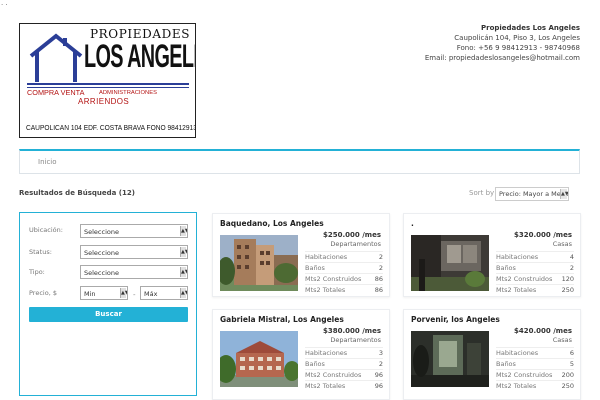 Image resolution: width=600 pixels, height=400 pixels. Describe the element at coordinates (139, 56) in the screenshot. I see `logo-main-text: LOS ANGELES` at that location.